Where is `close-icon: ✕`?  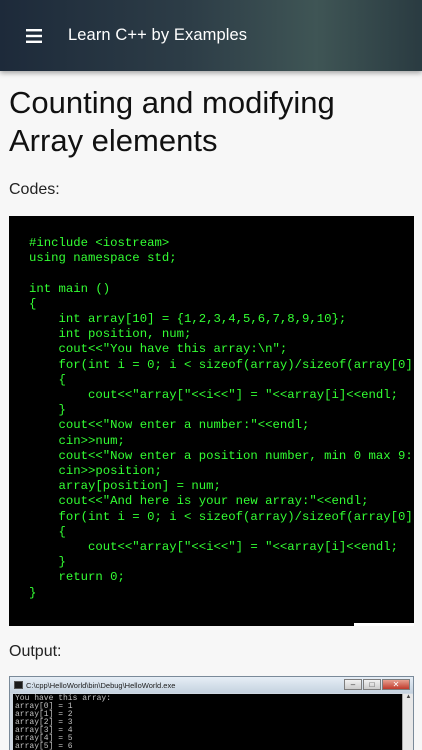 close-icon: ✕ is located at coordinates (396, 684).